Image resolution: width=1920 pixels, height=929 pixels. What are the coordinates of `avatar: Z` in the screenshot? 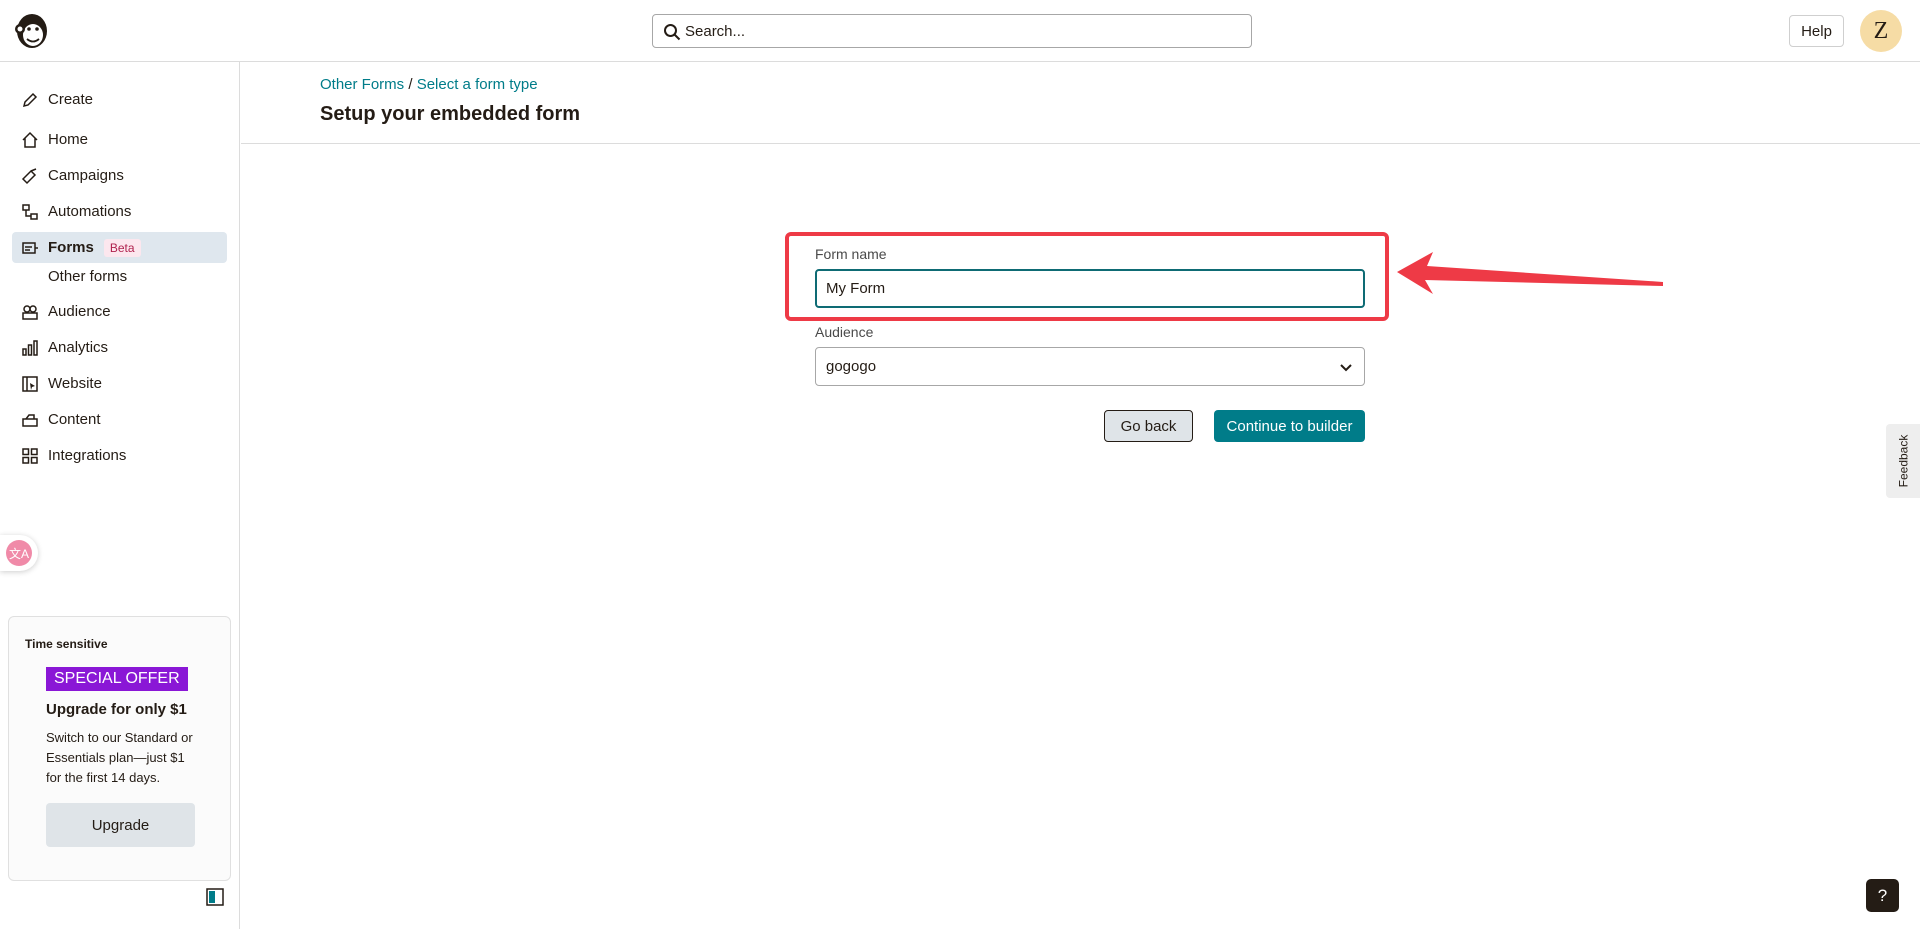 It's located at (1881, 31).